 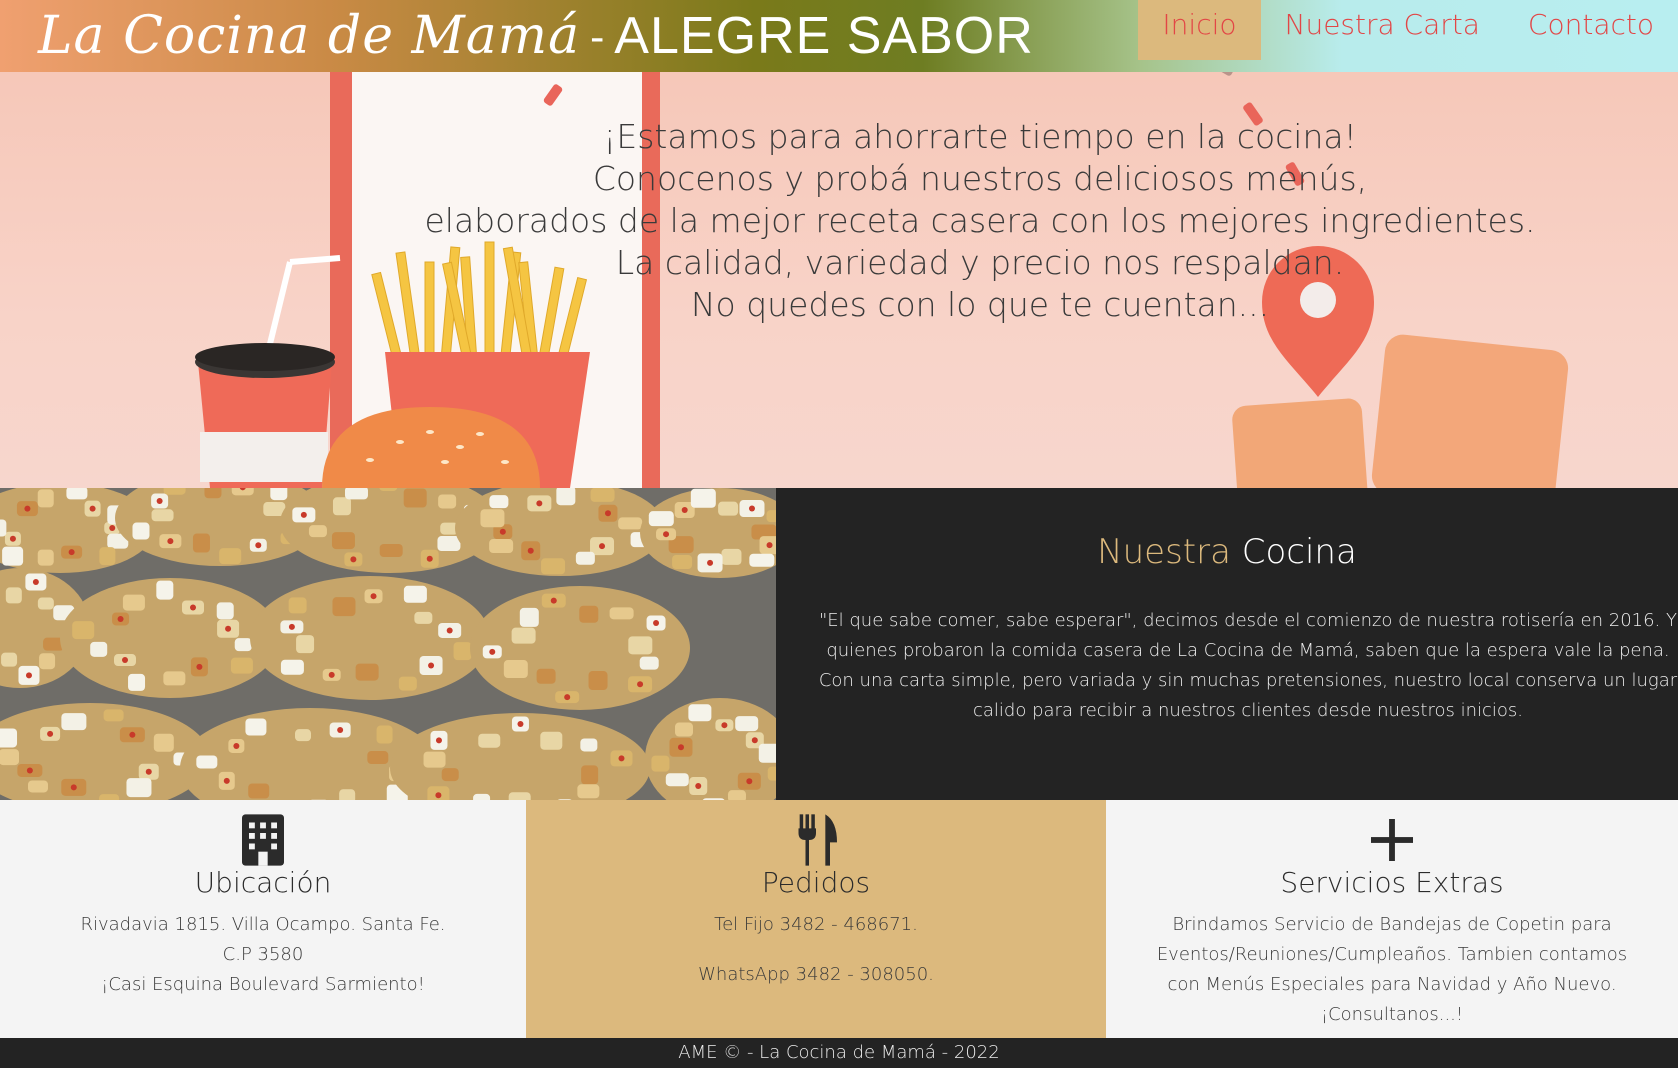 I want to click on nav-inicio: Inicio, so click(x=1199, y=30).